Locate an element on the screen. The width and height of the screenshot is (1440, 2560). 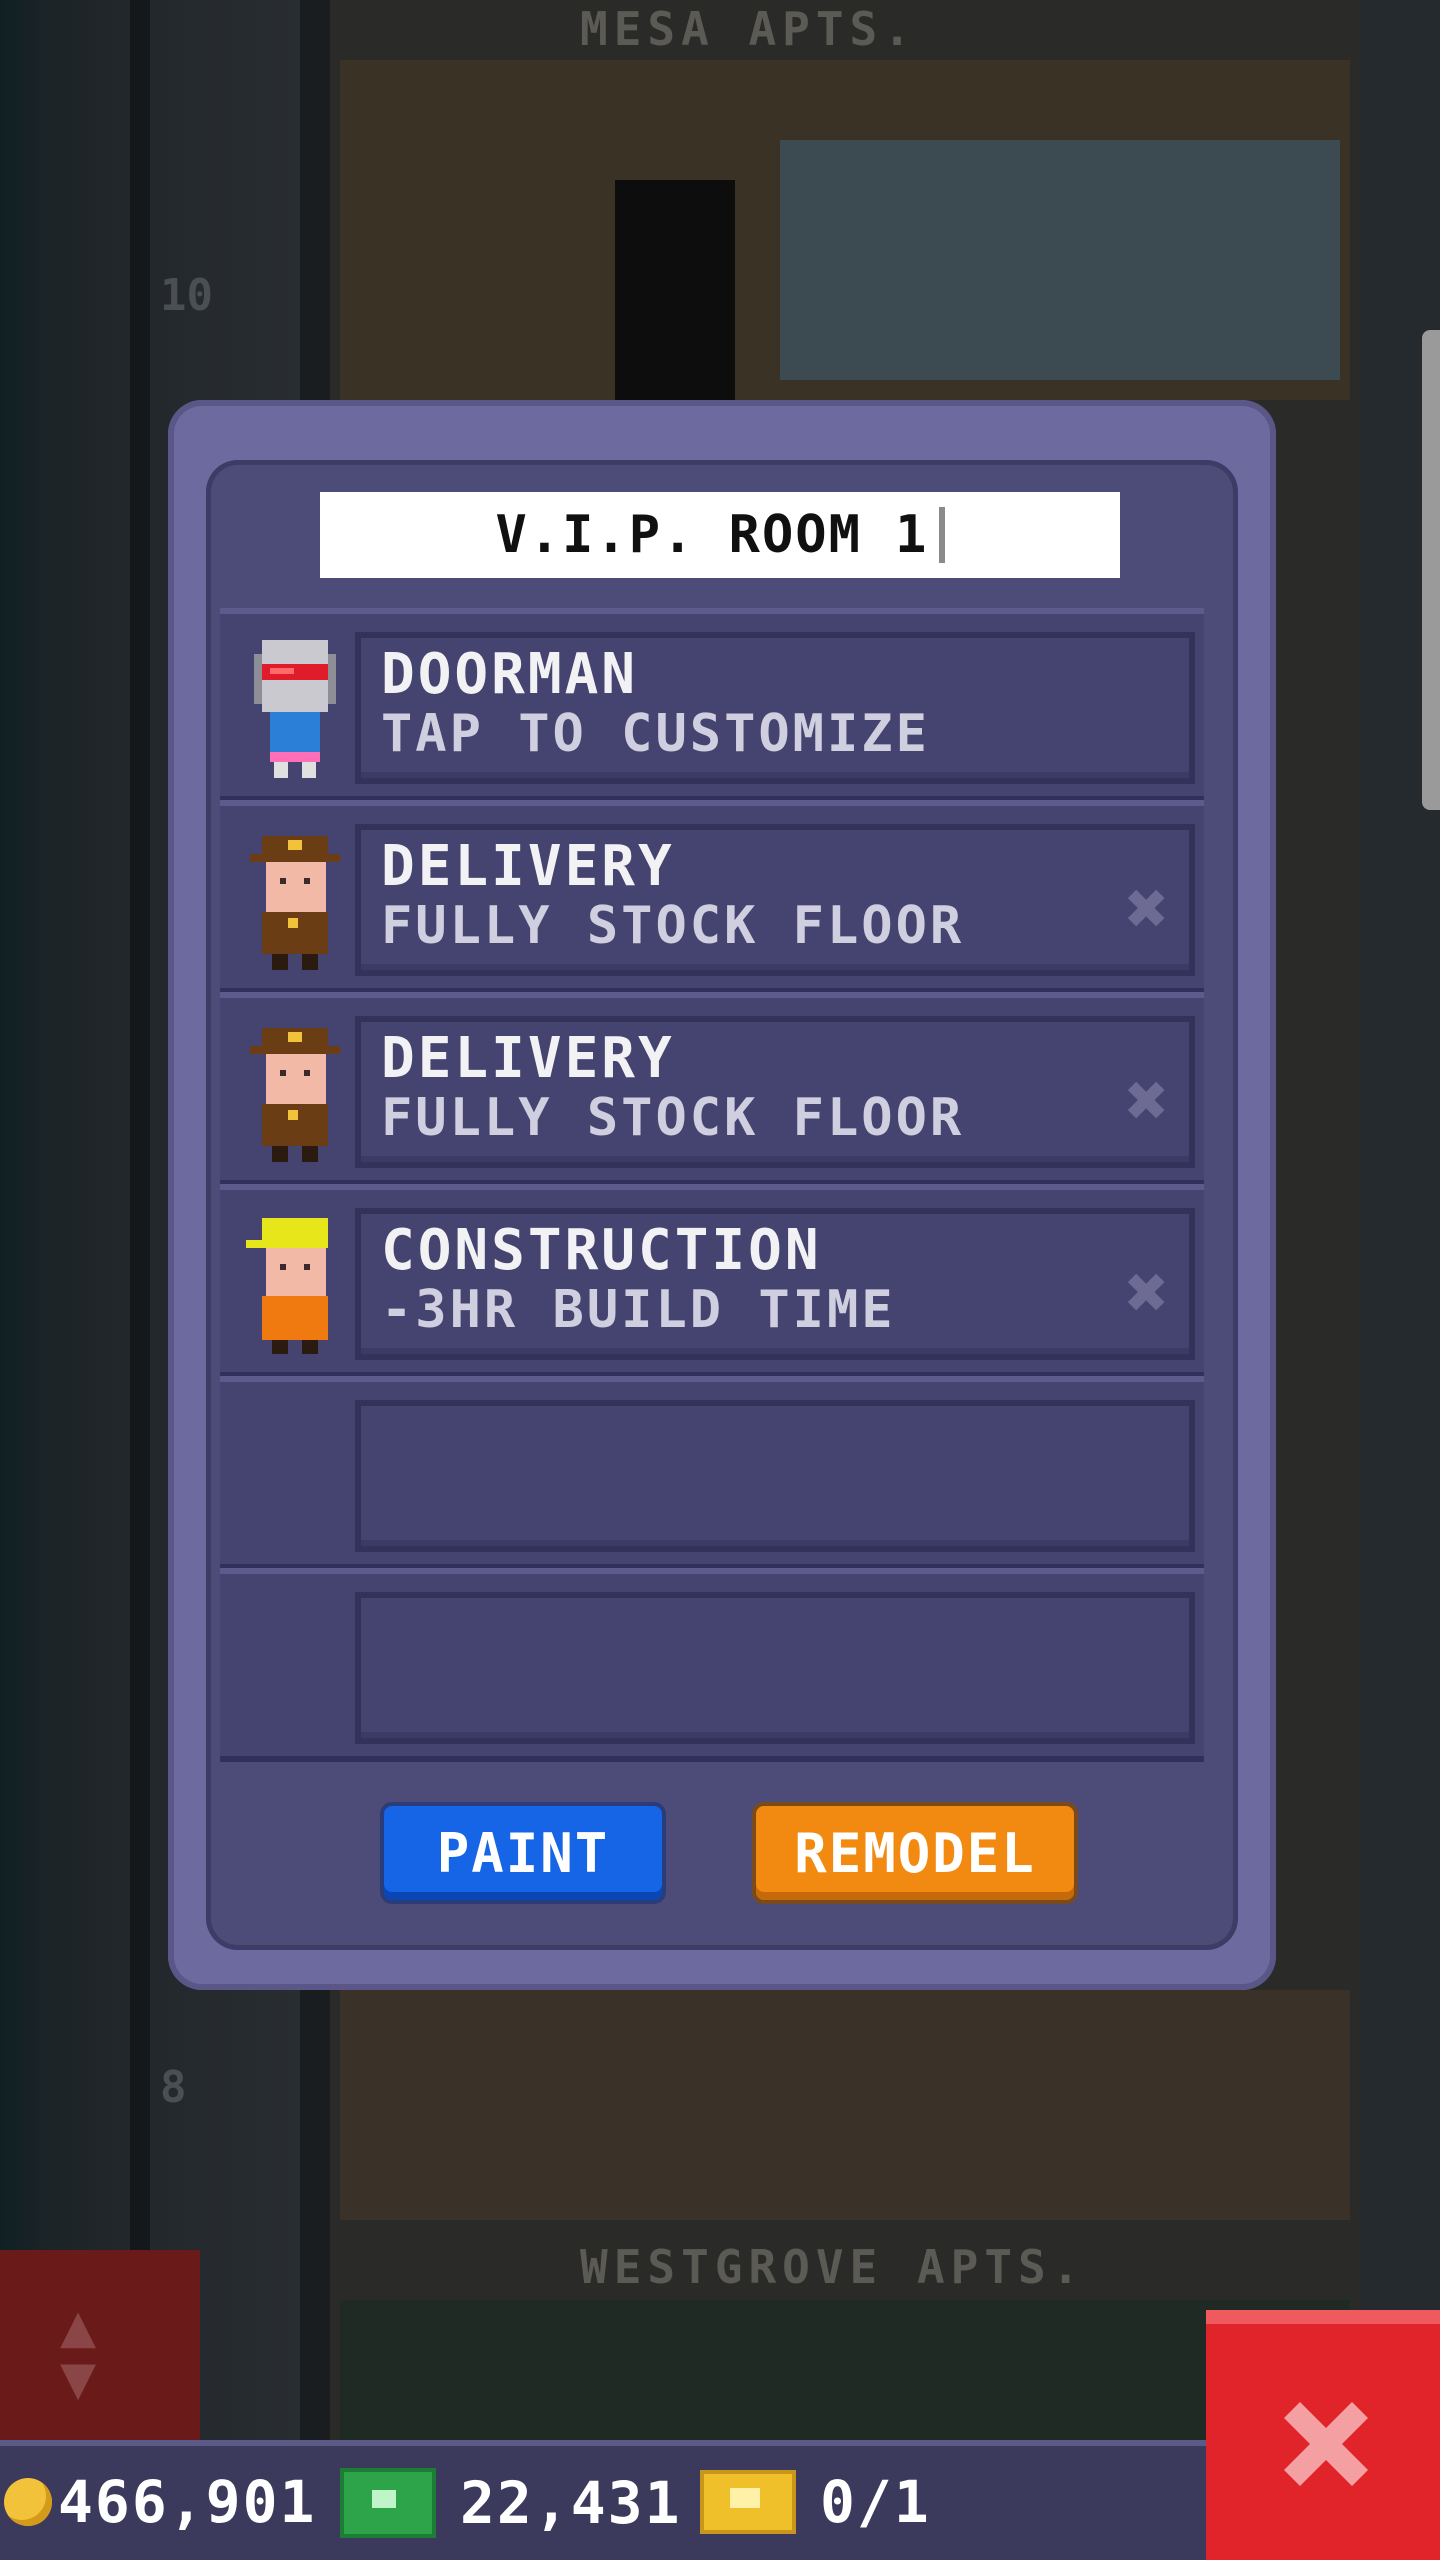
coin-icon is located at coordinates (28, 2502).